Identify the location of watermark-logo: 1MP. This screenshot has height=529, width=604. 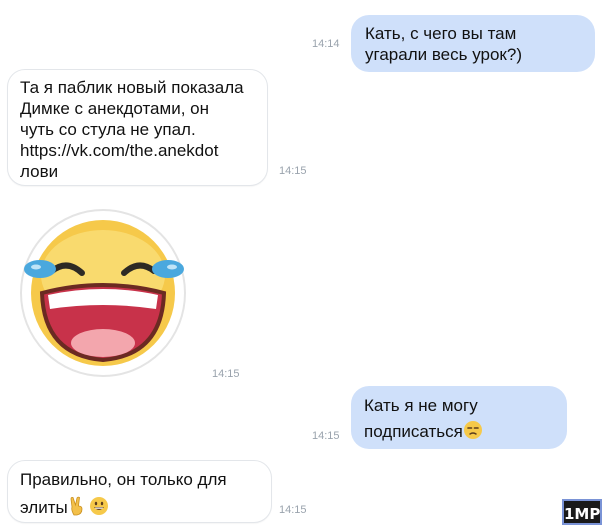
(582, 512).